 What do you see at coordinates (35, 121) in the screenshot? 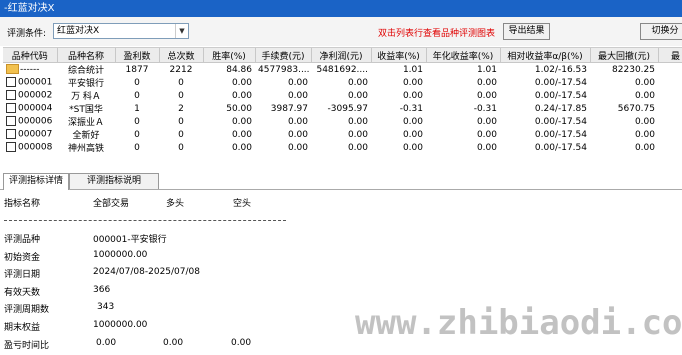
I see `cell-code: 000006` at bounding box center [35, 121].